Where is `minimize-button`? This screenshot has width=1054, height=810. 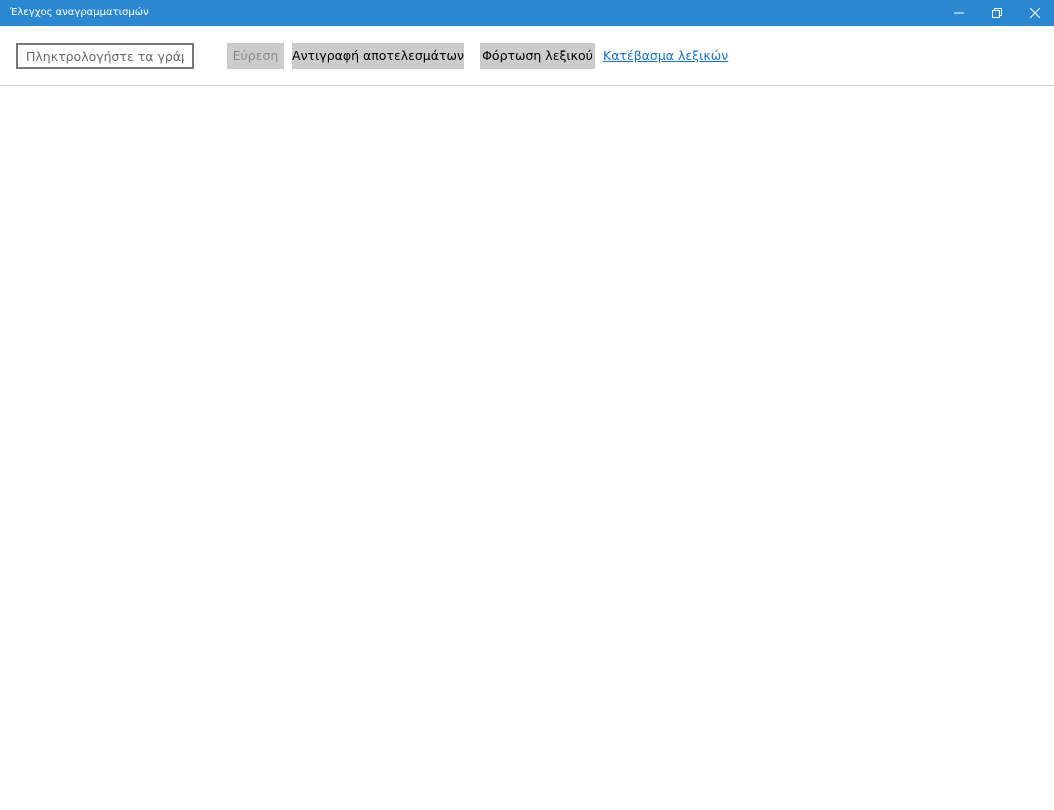 minimize-button is located at coordinates (959, 13).